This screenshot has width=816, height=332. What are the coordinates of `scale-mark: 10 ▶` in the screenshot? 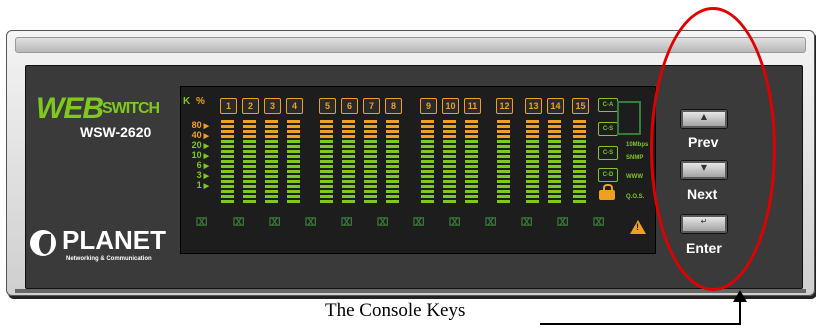 It's located at (199, 155).